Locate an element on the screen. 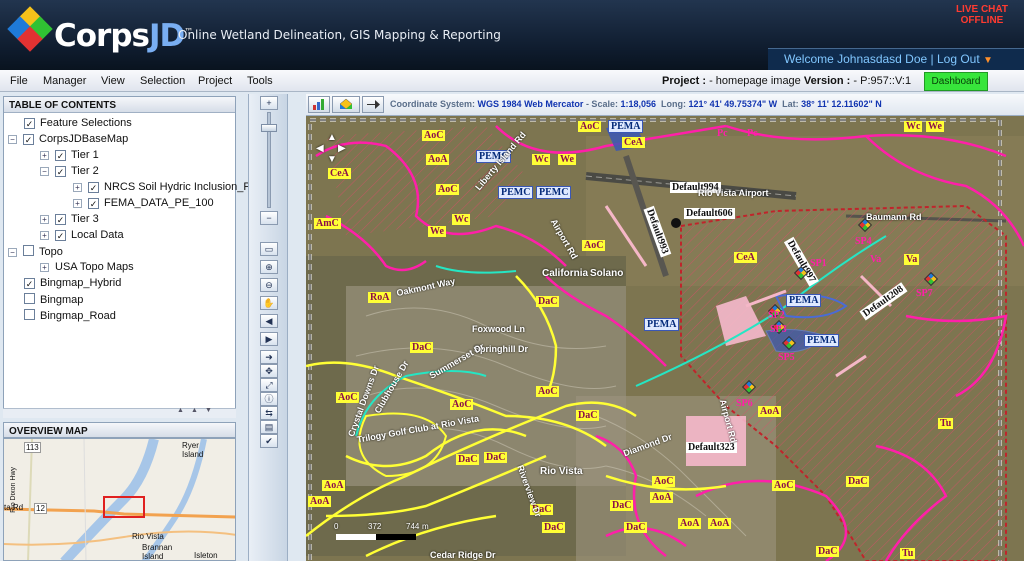  chart-icon is located at coordinates (319, 104).